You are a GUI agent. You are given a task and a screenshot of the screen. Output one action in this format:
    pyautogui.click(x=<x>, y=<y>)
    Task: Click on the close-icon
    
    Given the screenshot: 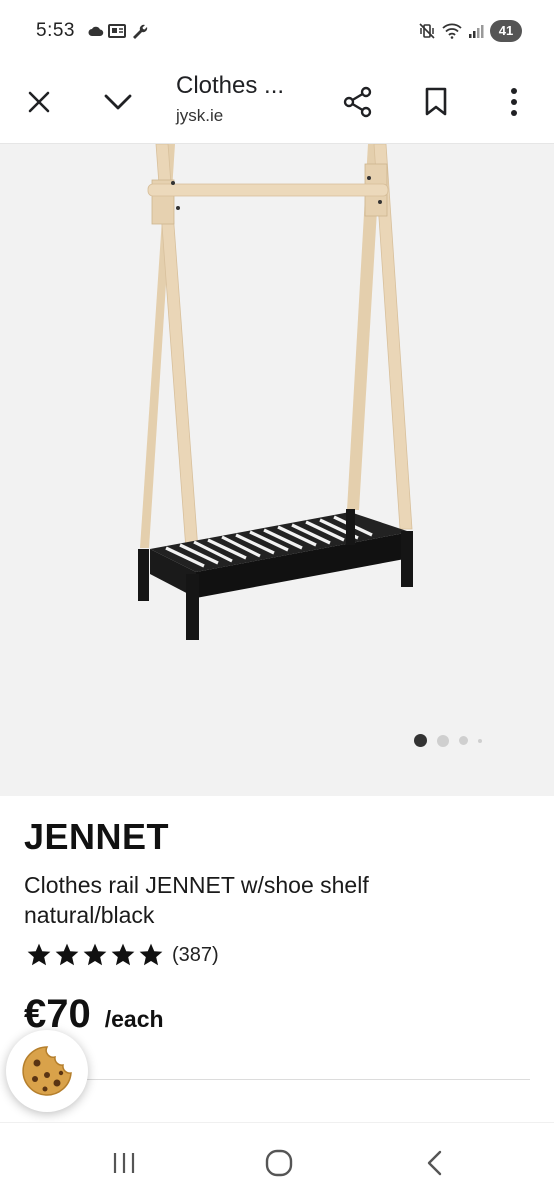 What is the action you would take?
    pyautogui.click(x=39, y=102)
    